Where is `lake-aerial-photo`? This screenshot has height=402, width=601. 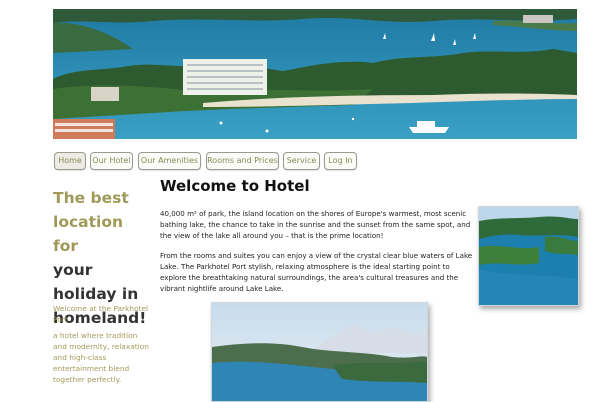 lake-aerial-photo is located at coordinates (528, 256).